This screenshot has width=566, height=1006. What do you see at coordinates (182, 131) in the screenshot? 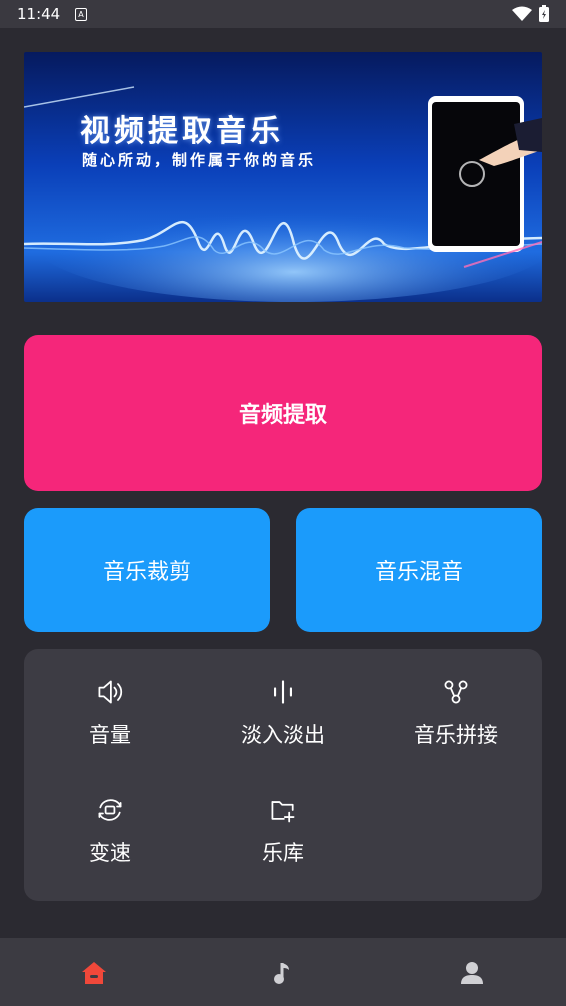
I see `banner-title: 视频提取音乐` at bounding box center [182, 131].